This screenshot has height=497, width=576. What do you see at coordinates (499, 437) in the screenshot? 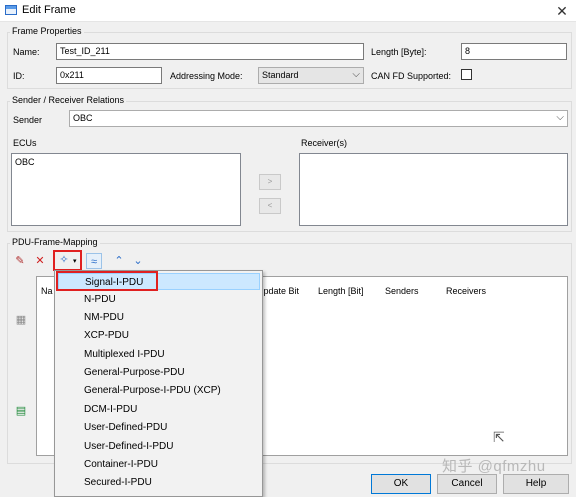
I see `mouse-cursor-icon: ⇱` at bounding box center [499, 437].